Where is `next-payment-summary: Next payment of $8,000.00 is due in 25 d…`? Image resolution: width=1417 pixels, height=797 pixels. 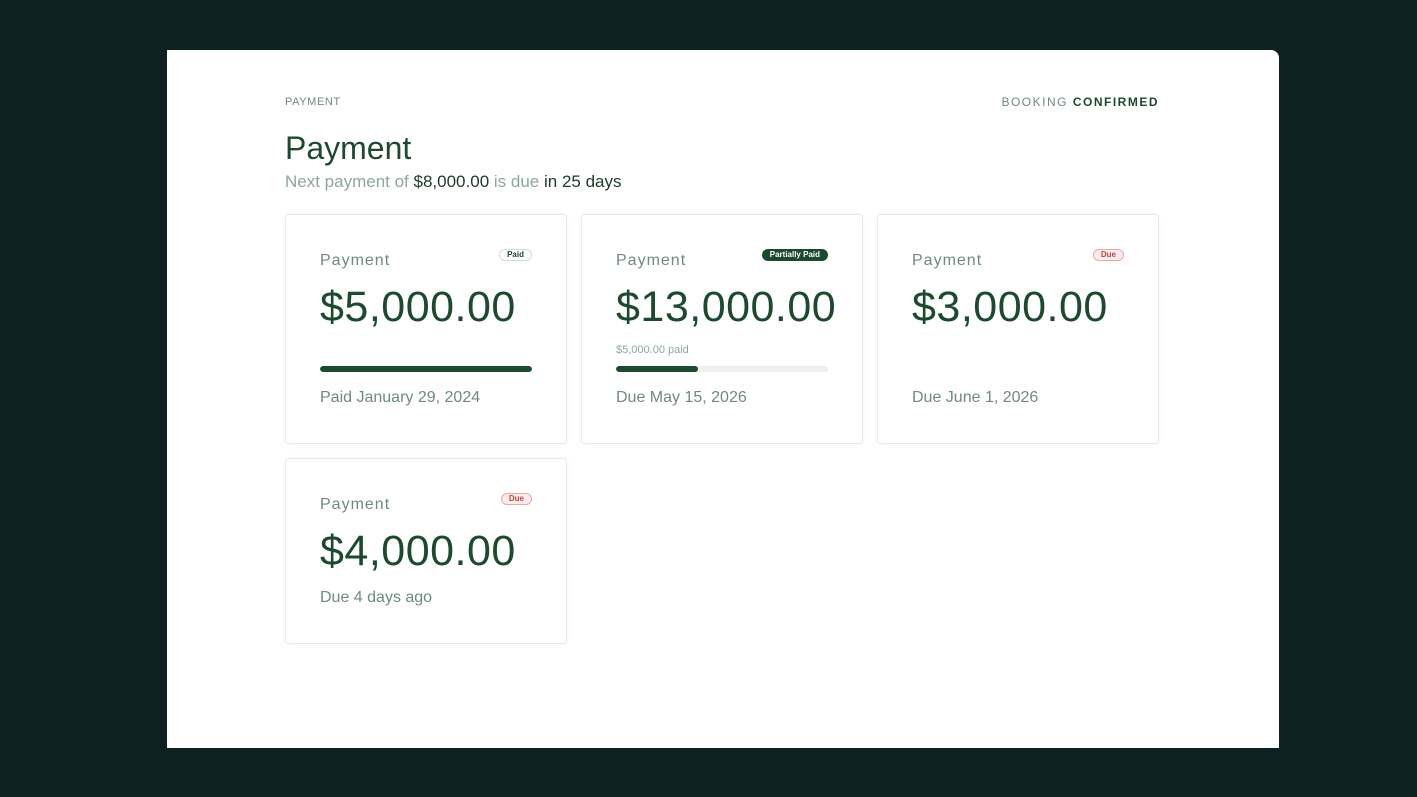
next-payment-summary: Next payment of $8,000.00 is due in 25 d… is located at coordinates (453, 182).